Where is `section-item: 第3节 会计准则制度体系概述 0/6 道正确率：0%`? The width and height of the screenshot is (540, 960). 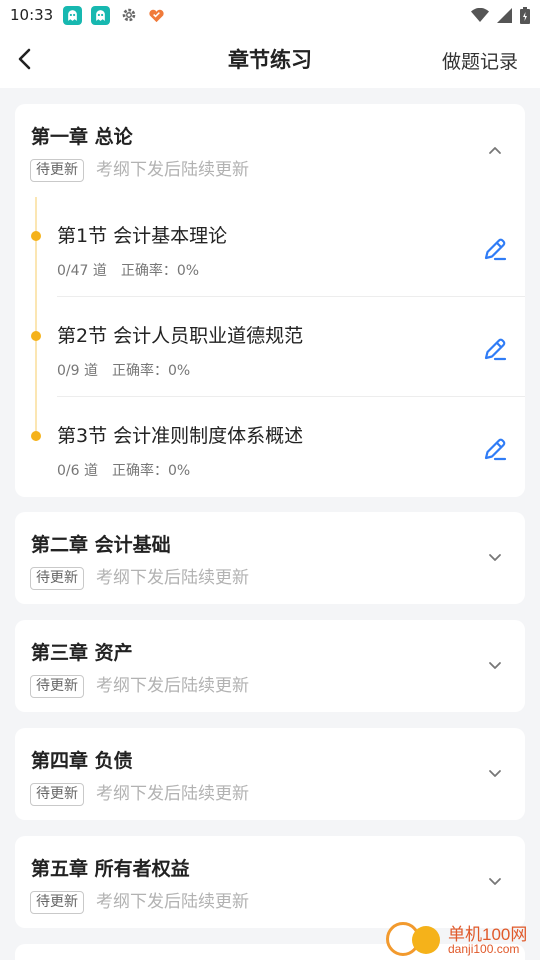
section-item: 第3节 会计准则制度体系概述 0/6 道正确率：0% is located at coordinates (270, 447).